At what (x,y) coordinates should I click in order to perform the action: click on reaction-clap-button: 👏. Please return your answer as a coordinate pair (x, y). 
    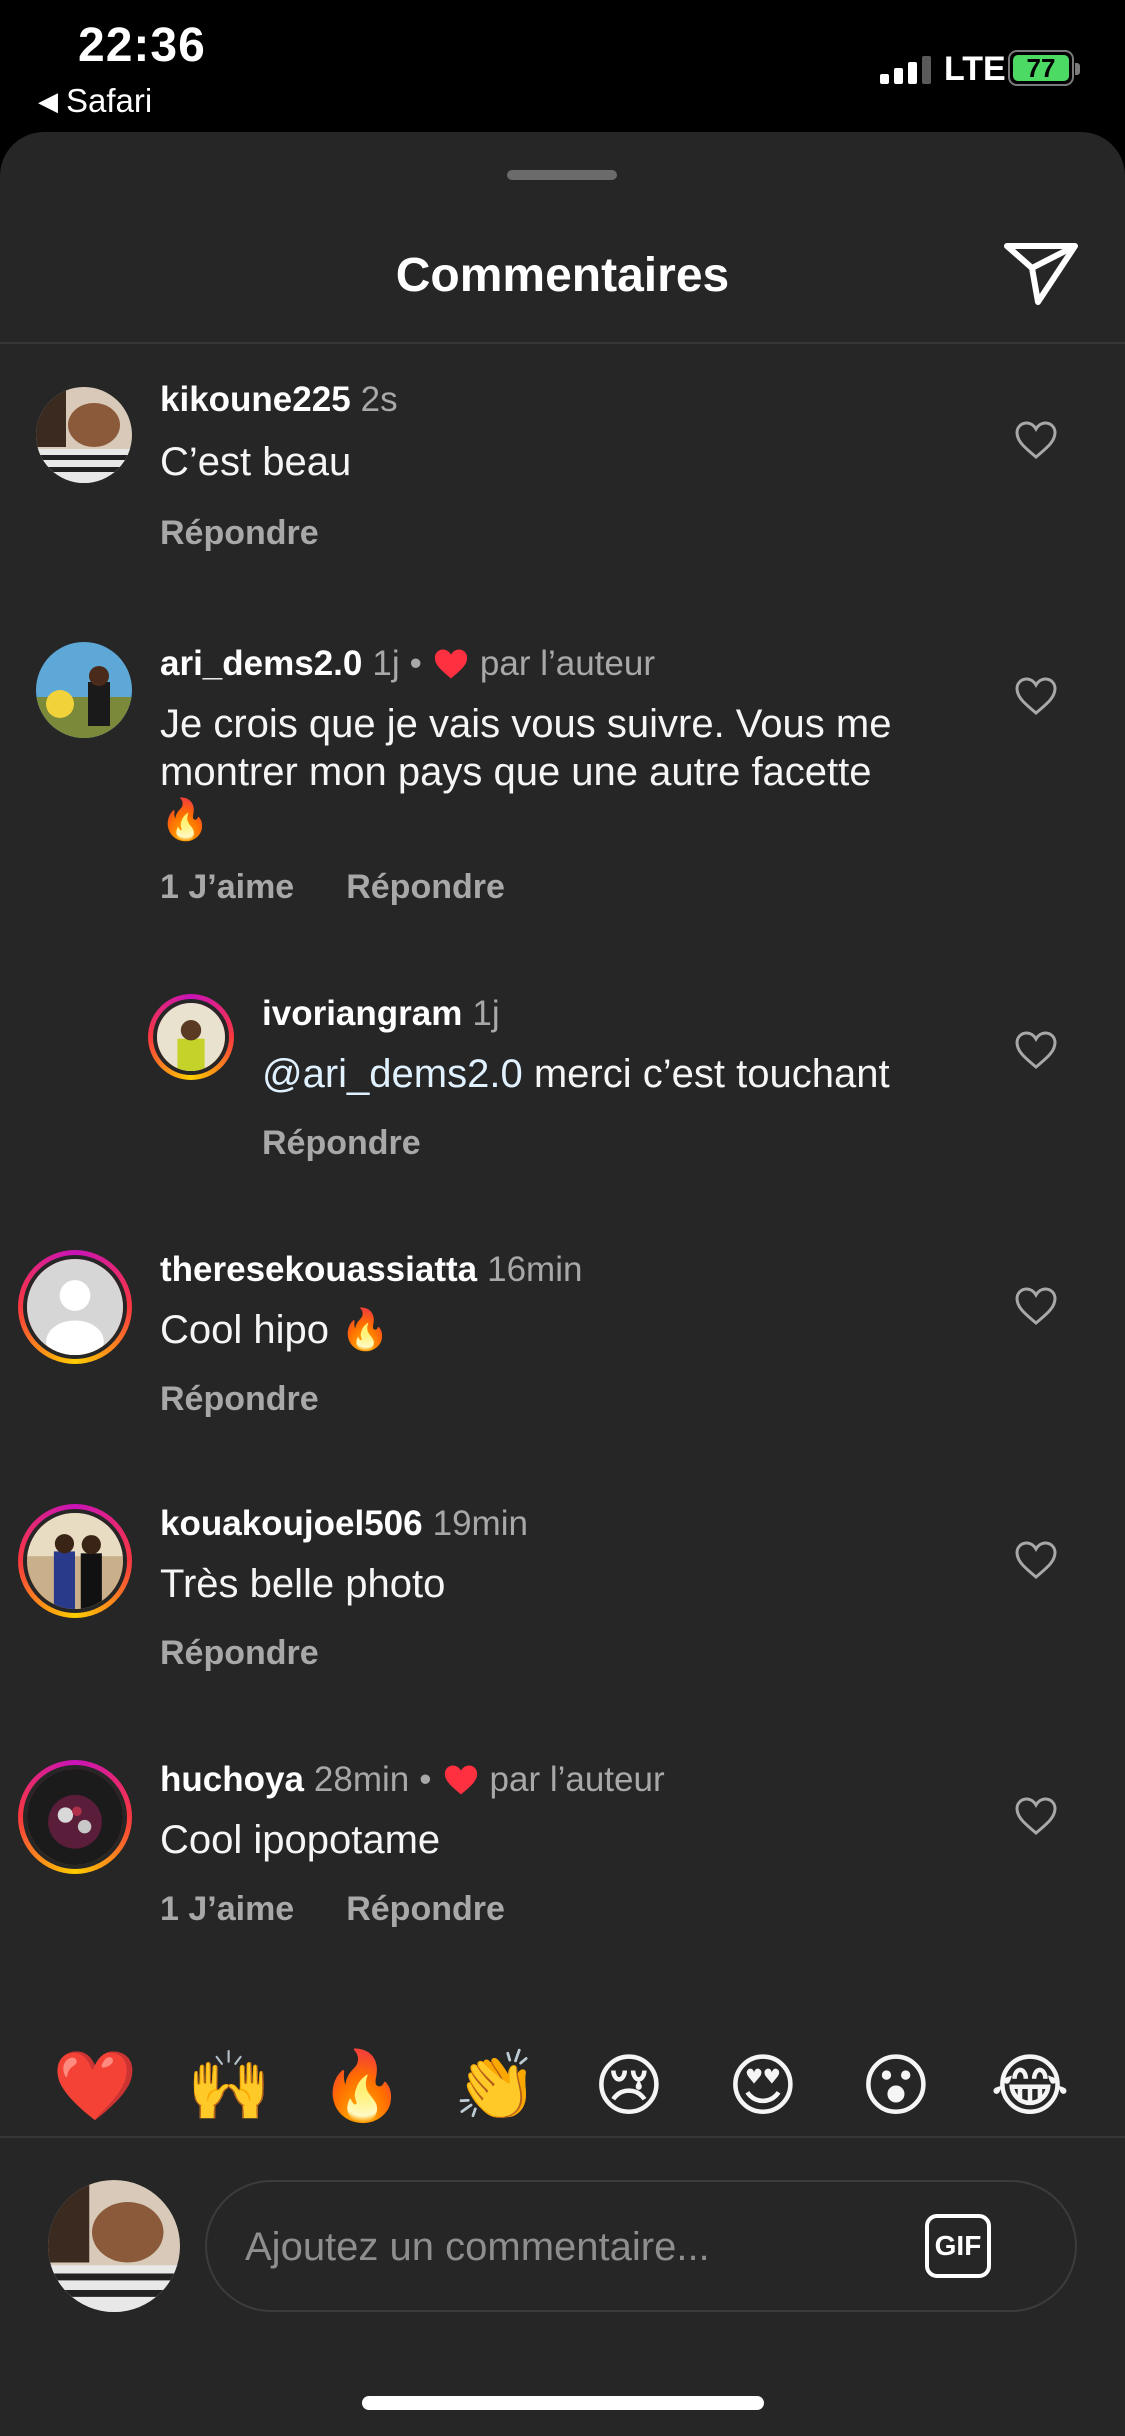
    Looking at the image, I should click on (496, 2086).